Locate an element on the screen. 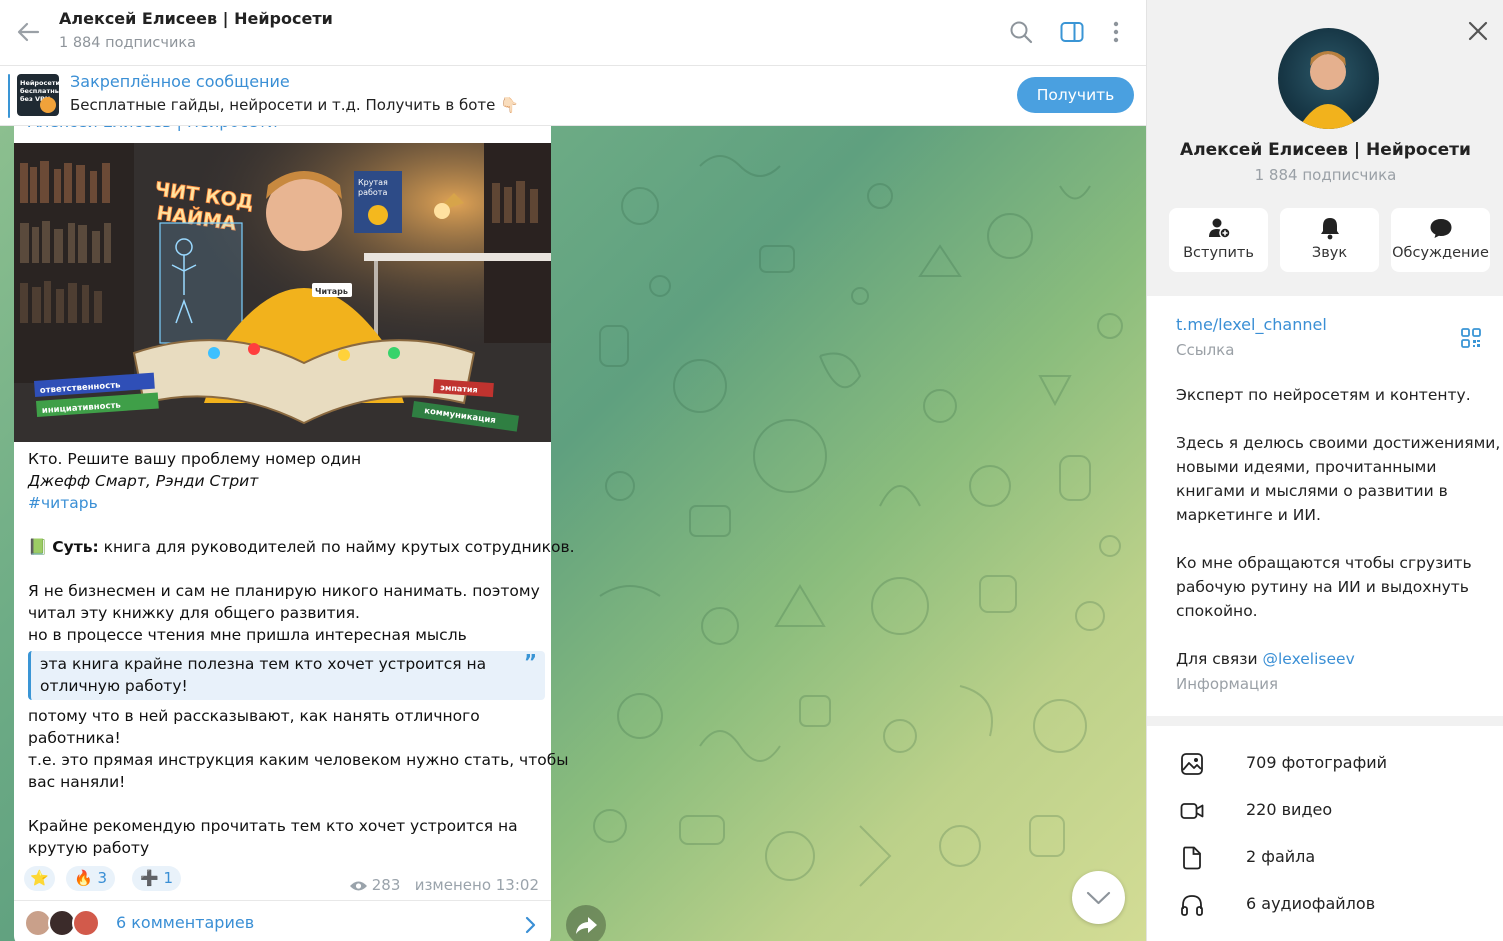 The height and width of the screenshot is (941, 1503). fire-emoji-icon: 🔥 is located at coordinates (83, 878).